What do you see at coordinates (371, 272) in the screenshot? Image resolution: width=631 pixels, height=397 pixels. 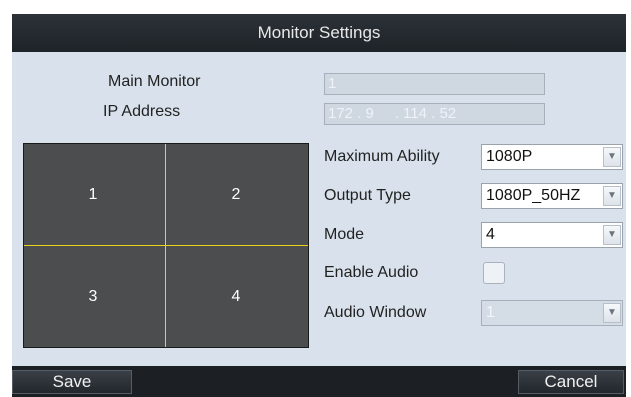 I see `enable-audio-label: Enable Audio` at bounding box center [371, 272].